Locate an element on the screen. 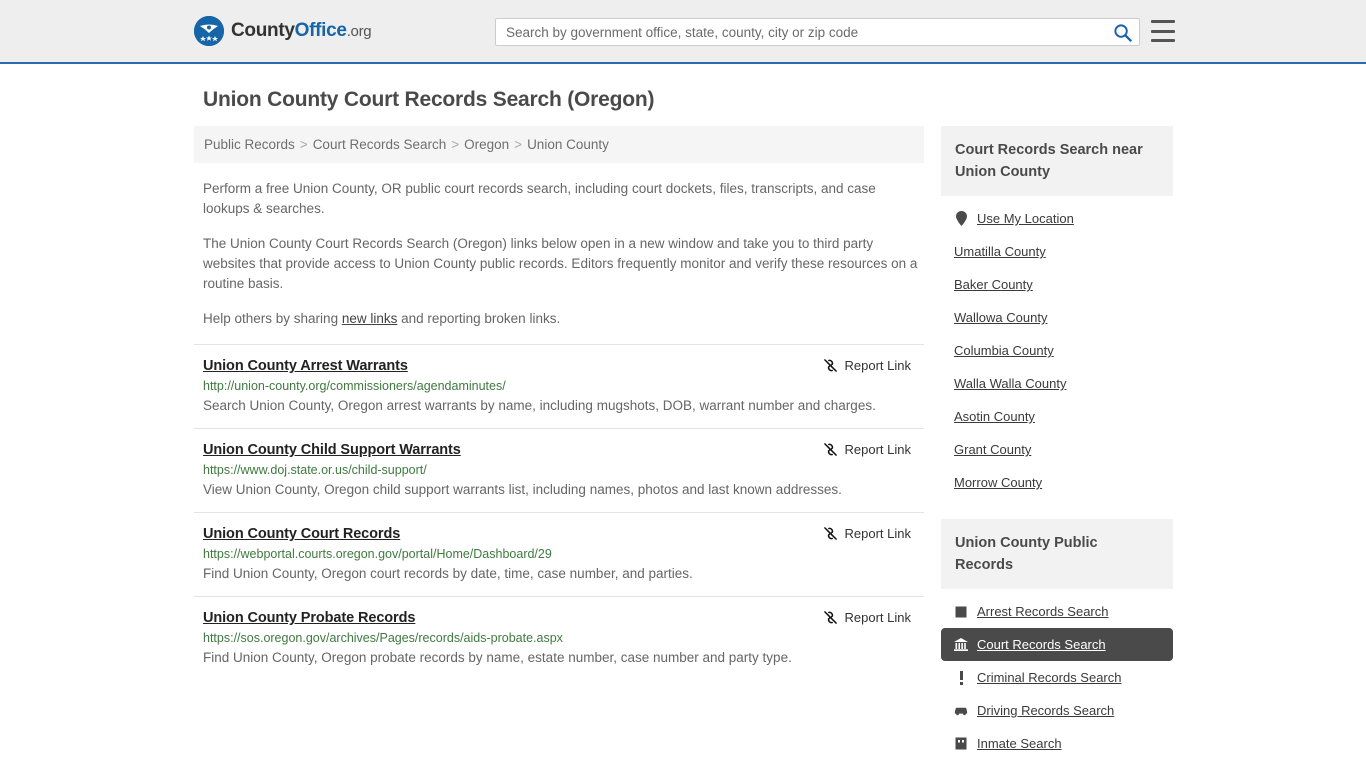 Image resolution: width=1366 pixels, height=768 pixels. sidebar-nearby-link: Umatilla County is located at coordinates (1000, 251).